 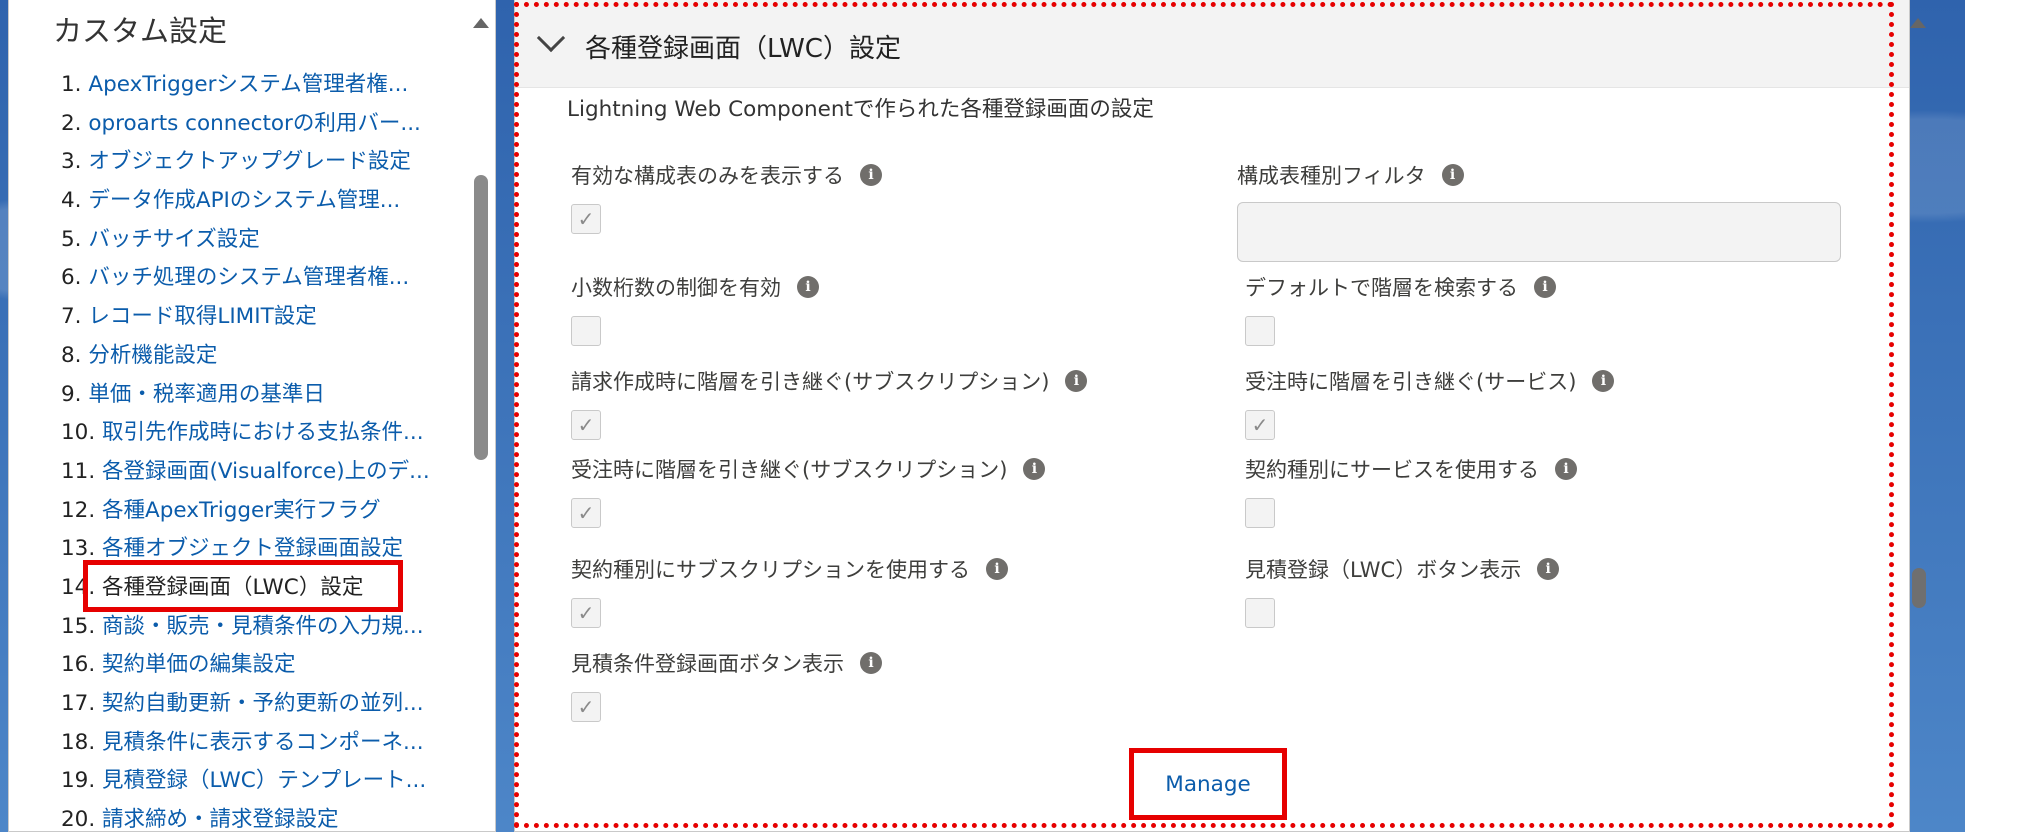 I want to click on field-label: 受注時に階層を引き継ぐ(サブスクリプション), so click(x=789, y=470).